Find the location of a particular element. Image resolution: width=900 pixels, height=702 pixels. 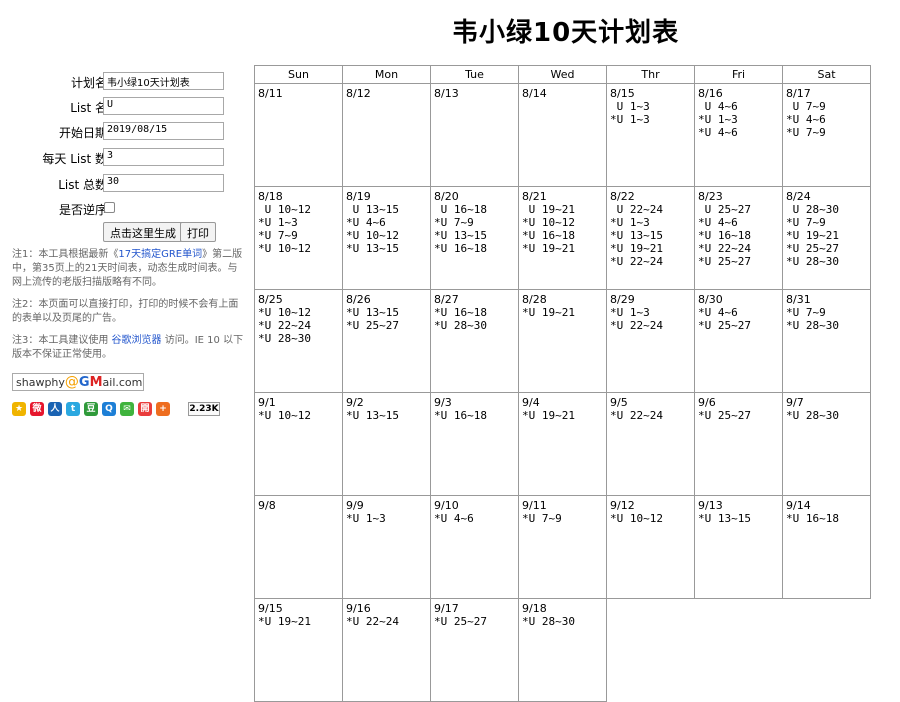

qq-icon: Q is located at coordinates (109, 409).